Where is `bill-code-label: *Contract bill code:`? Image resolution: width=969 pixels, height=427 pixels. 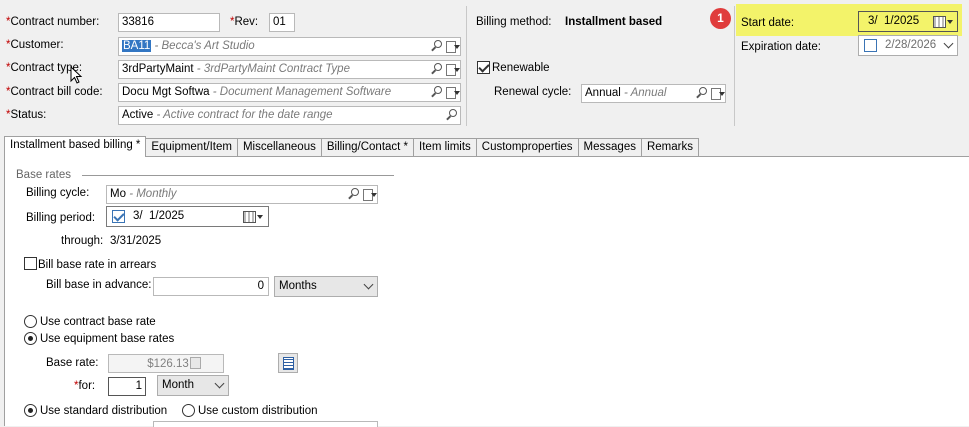
bill-code-label: *Contract bill code: is located at coordinates (54, 92).